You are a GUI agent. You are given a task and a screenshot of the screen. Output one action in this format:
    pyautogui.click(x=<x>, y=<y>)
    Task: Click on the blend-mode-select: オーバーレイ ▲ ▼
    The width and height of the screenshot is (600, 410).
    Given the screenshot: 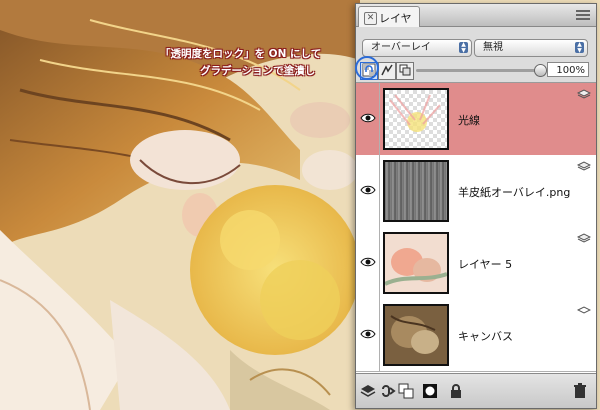 What is the action you would take?
    pyautogui.click(x=417, y=48)
    